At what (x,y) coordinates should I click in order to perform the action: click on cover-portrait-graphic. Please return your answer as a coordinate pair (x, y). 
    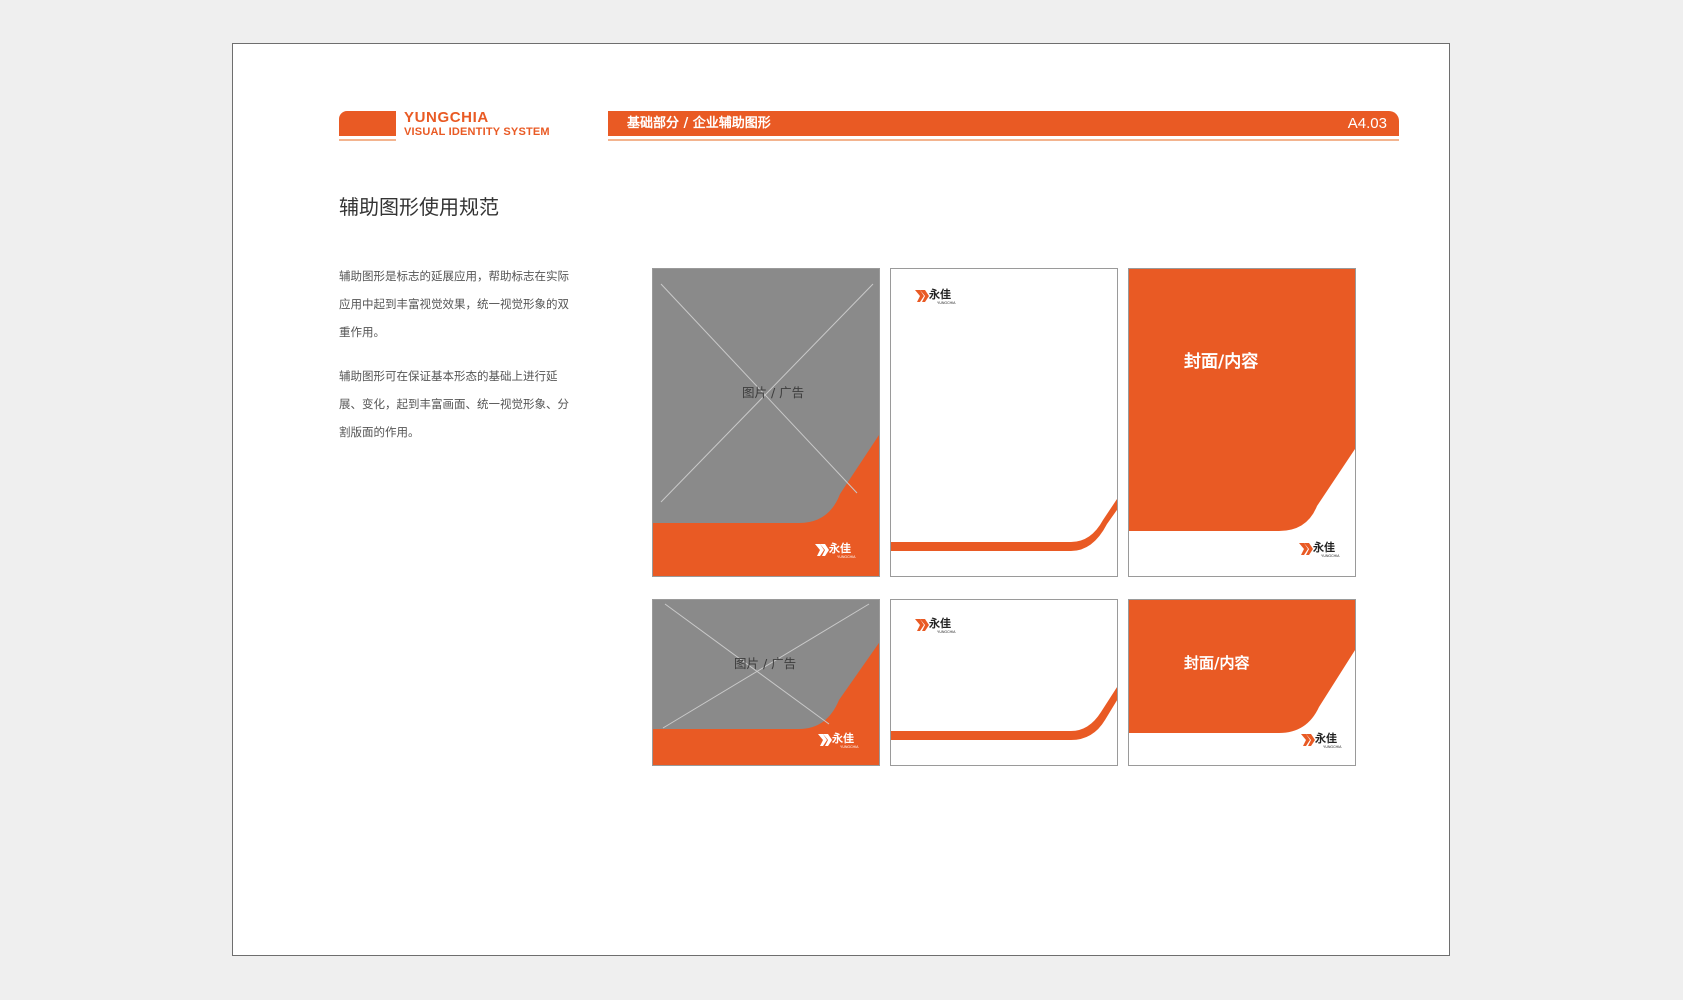
    Looking at the image, I should click on (1242, 422).